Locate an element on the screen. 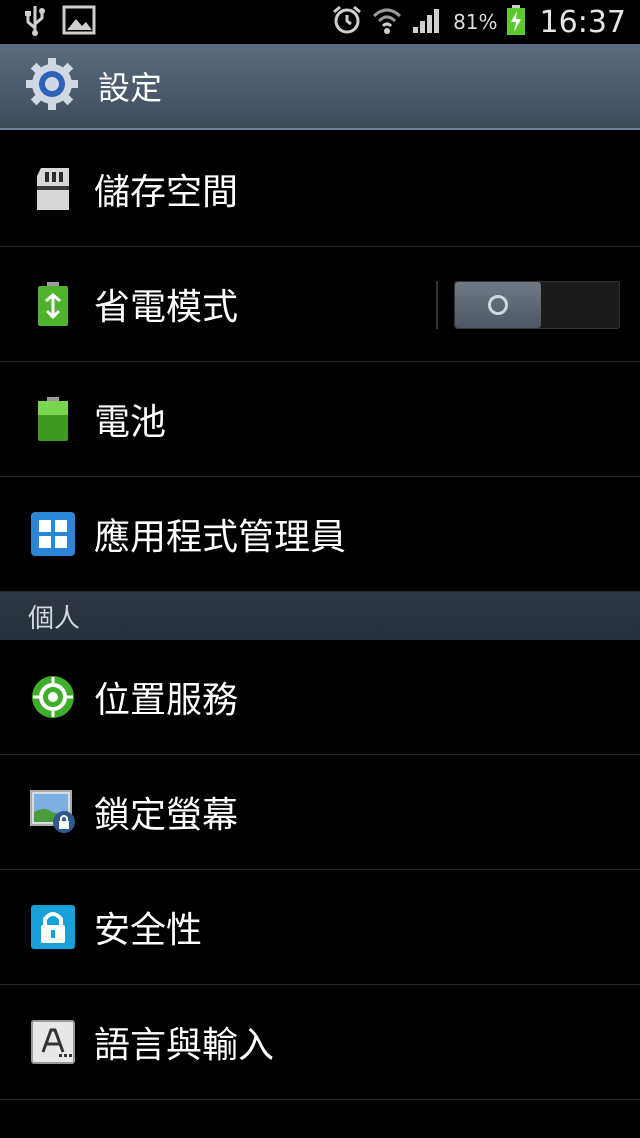  settings-item-language-input: 語言與輸入 is located at coordinates (320, 1042).